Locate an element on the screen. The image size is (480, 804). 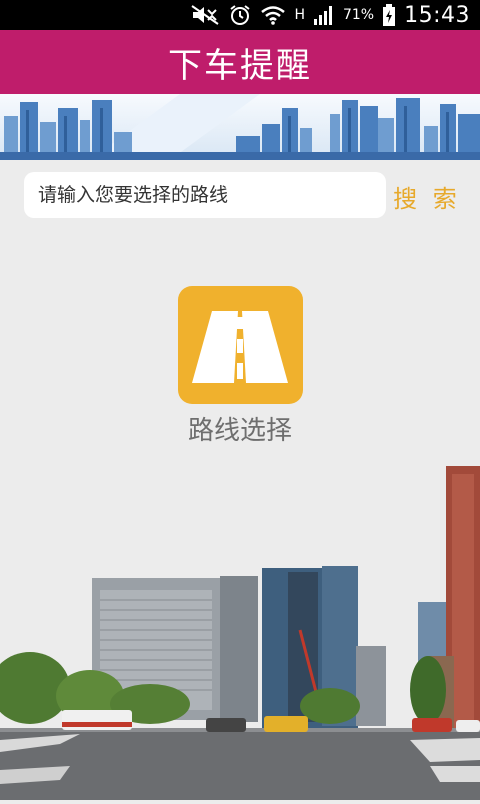
status-icons: H 71% 15:43 is located at coordinates (330, 15).